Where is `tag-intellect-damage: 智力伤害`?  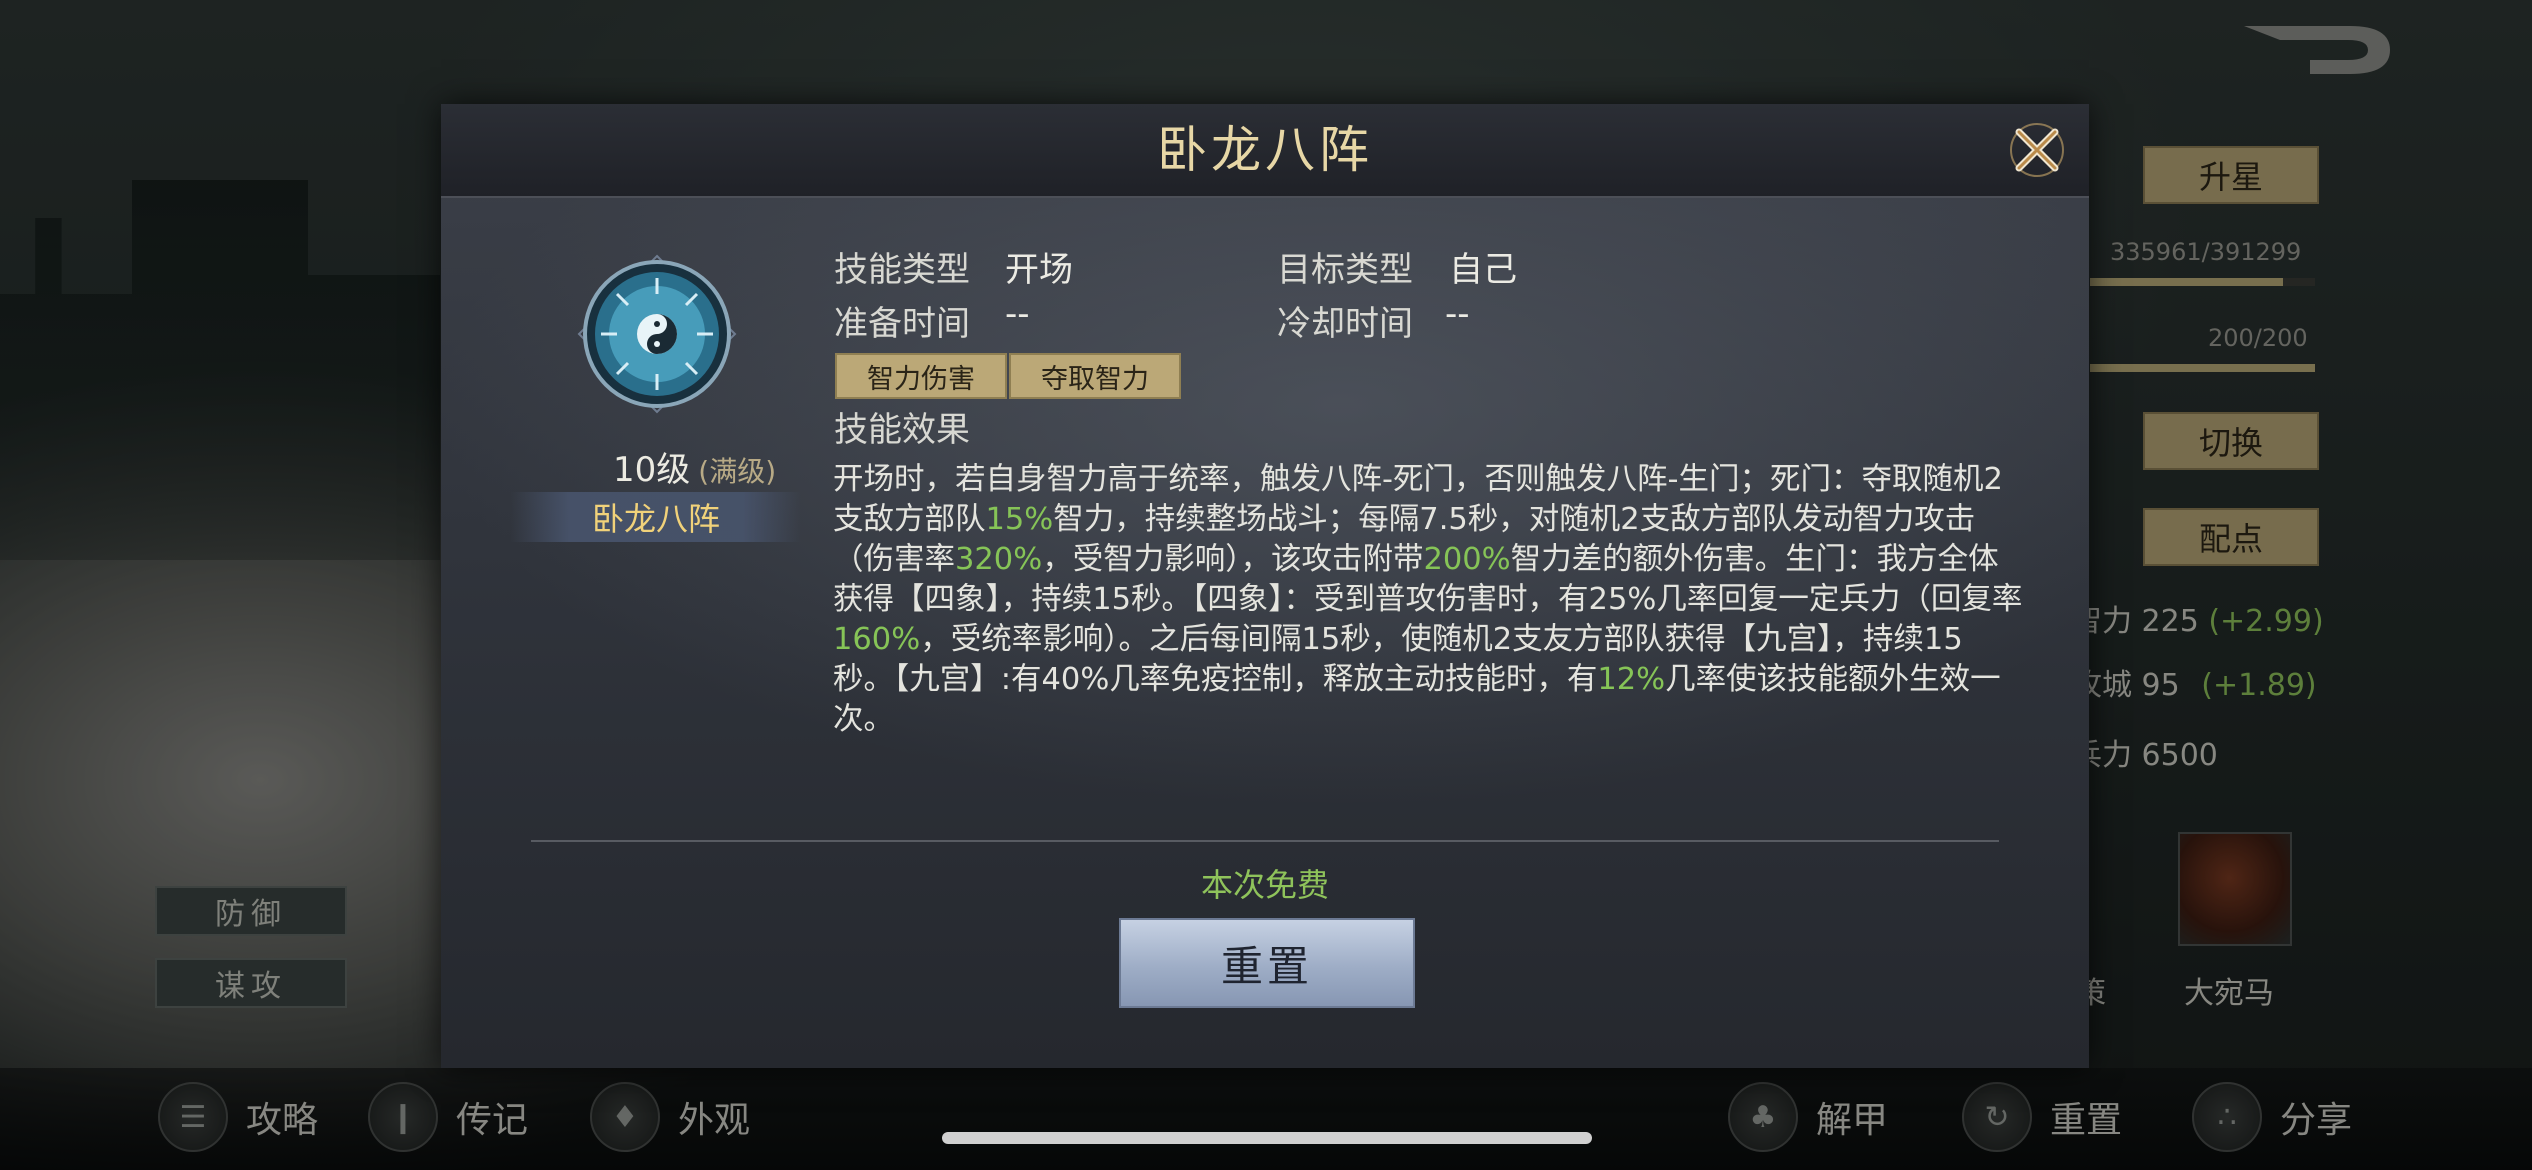
tag-intellect-damage: 智力伤害 is located at coordinates (921, 376).